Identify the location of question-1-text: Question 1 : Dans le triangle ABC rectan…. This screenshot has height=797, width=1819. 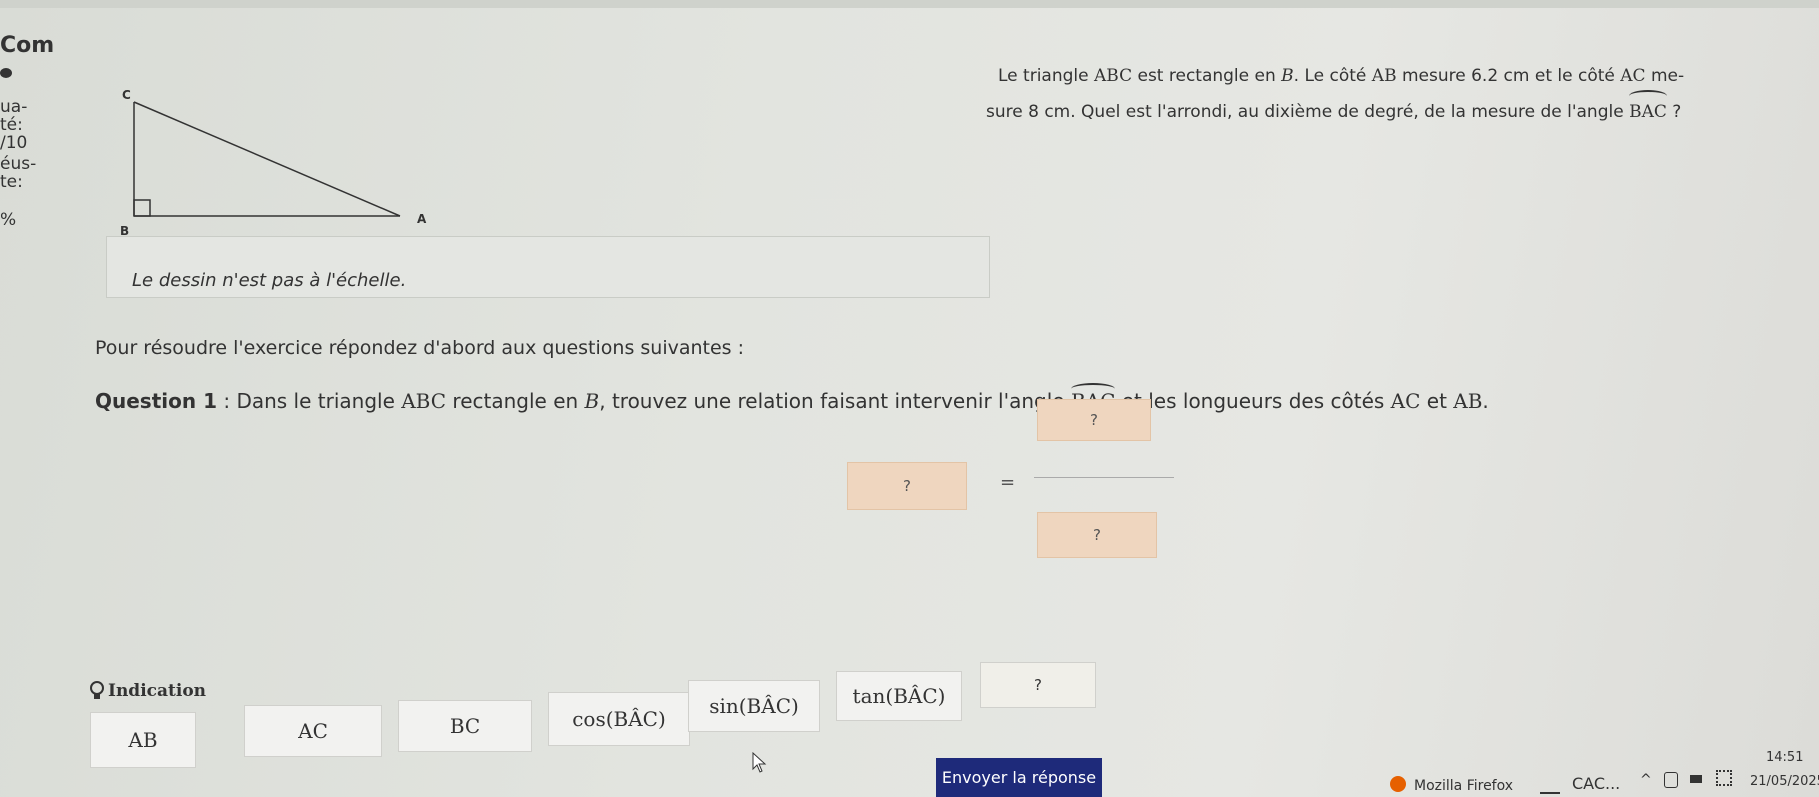
(792, 398).